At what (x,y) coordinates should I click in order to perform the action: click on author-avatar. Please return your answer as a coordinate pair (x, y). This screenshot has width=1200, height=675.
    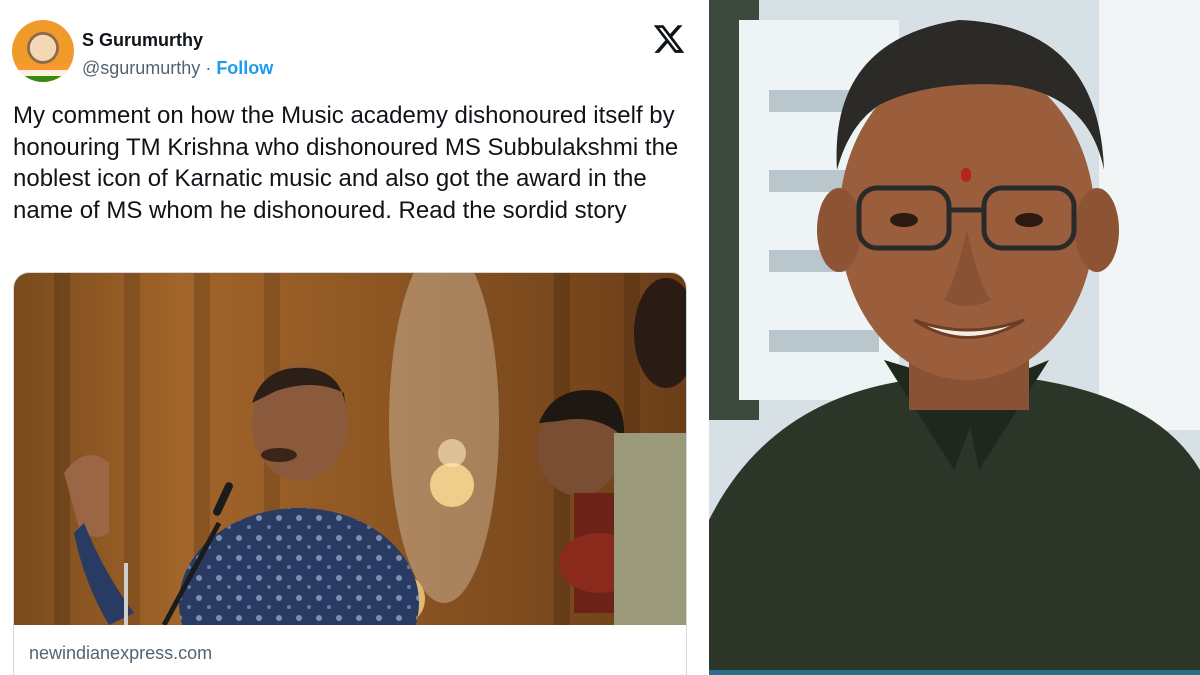
    Looking at the image, I should click on (43, 51).